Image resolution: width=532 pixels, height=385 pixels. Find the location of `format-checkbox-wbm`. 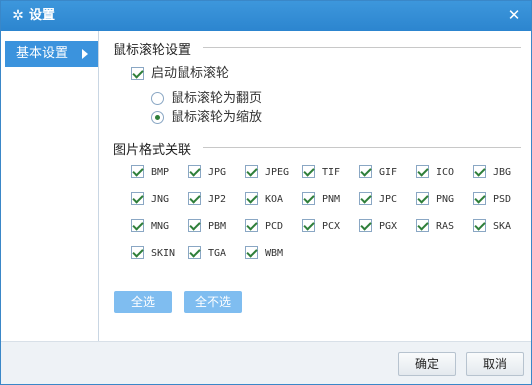

format-checkbox-wbm is located at coordinates (251, 252).